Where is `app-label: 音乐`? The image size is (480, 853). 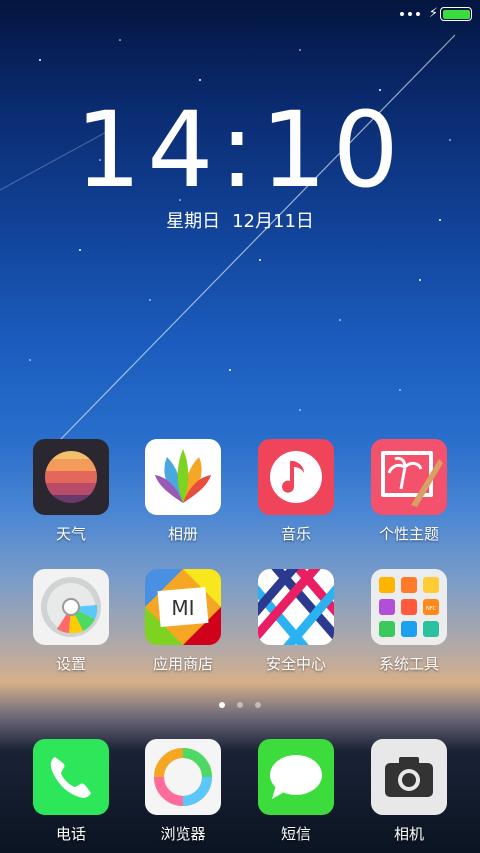 app-label: 音乐 is located at coordinates (295, 534).